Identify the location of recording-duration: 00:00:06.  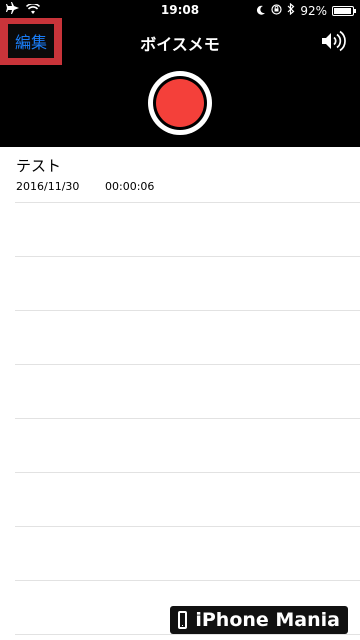
(130, 186).